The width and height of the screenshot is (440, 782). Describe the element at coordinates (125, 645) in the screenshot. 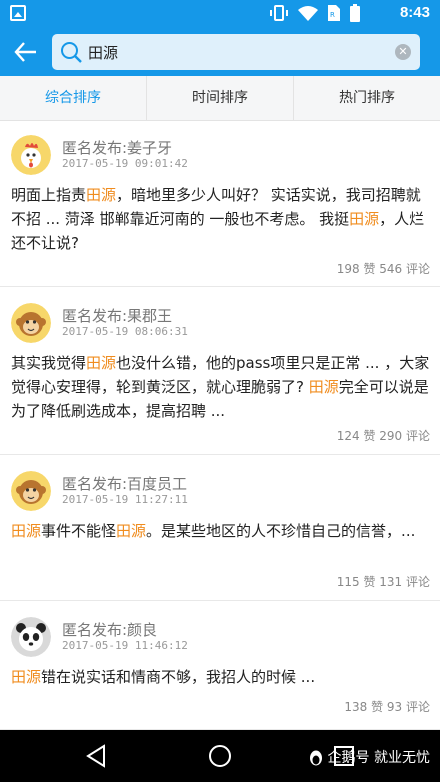

I see `post-time: 2017-05-19 11:46:12` at that location.